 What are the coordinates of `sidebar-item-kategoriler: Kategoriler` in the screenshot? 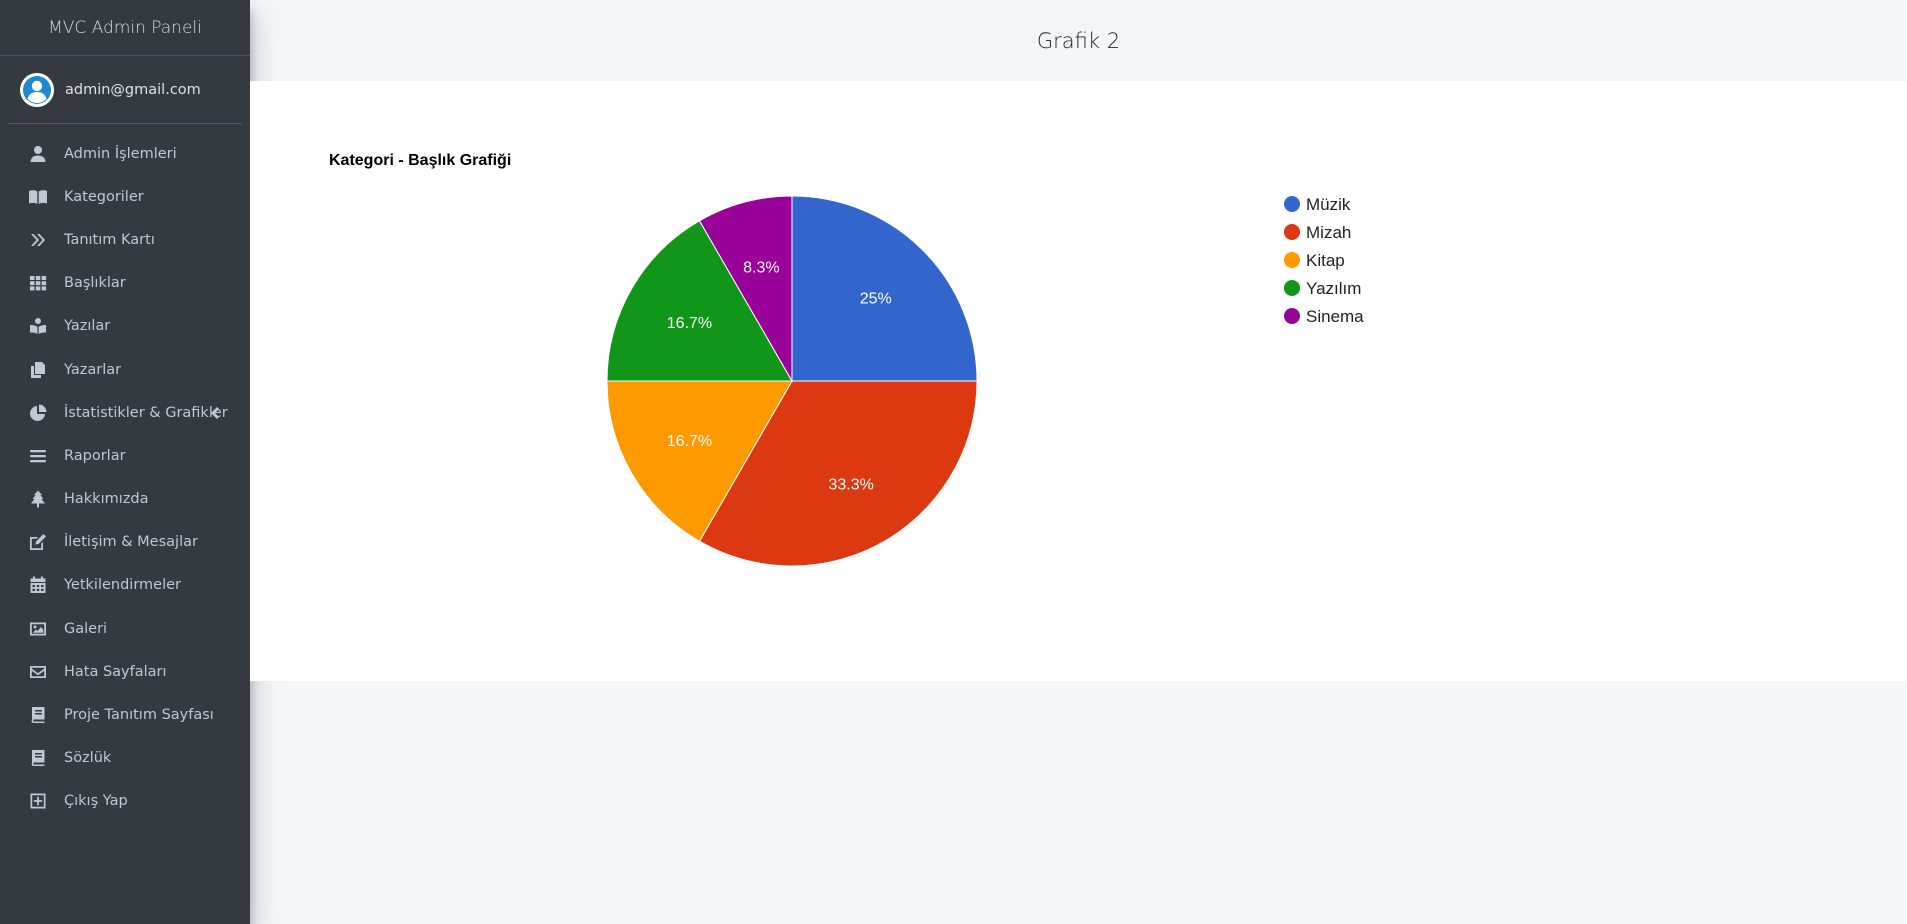 It's located at (125, 196).